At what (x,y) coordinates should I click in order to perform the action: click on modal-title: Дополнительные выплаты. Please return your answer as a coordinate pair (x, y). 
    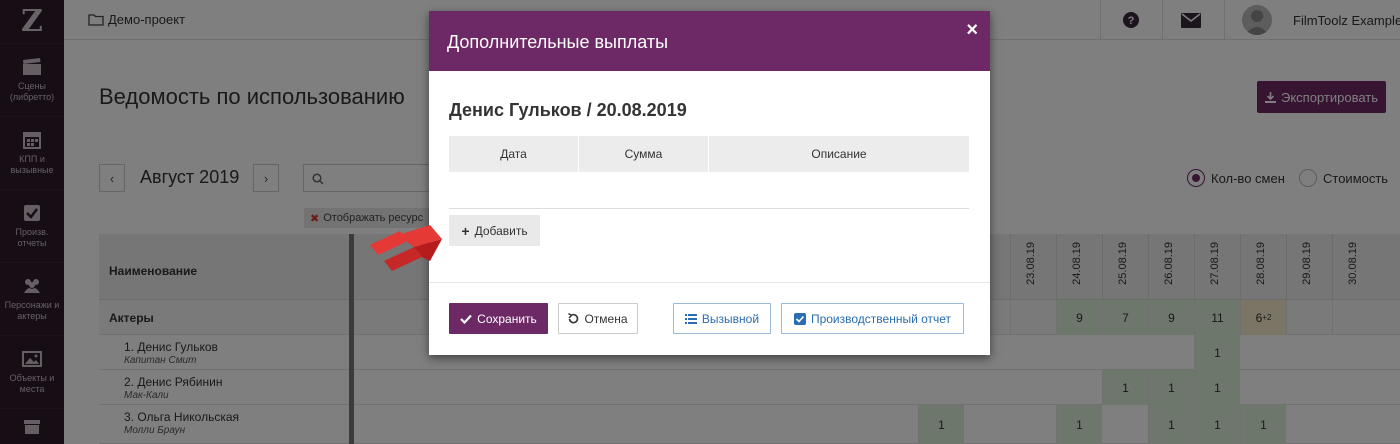
    Looking at the image, I should click on (558, 42).